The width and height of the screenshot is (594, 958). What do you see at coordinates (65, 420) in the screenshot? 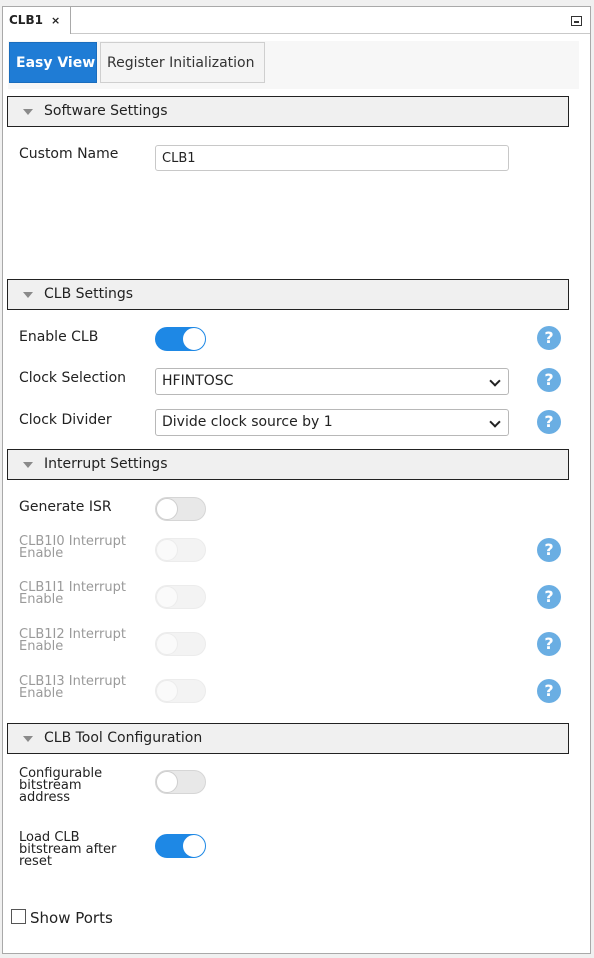
I see `clock-divider-label: Clock Divider` at bounding box center [65, 420].